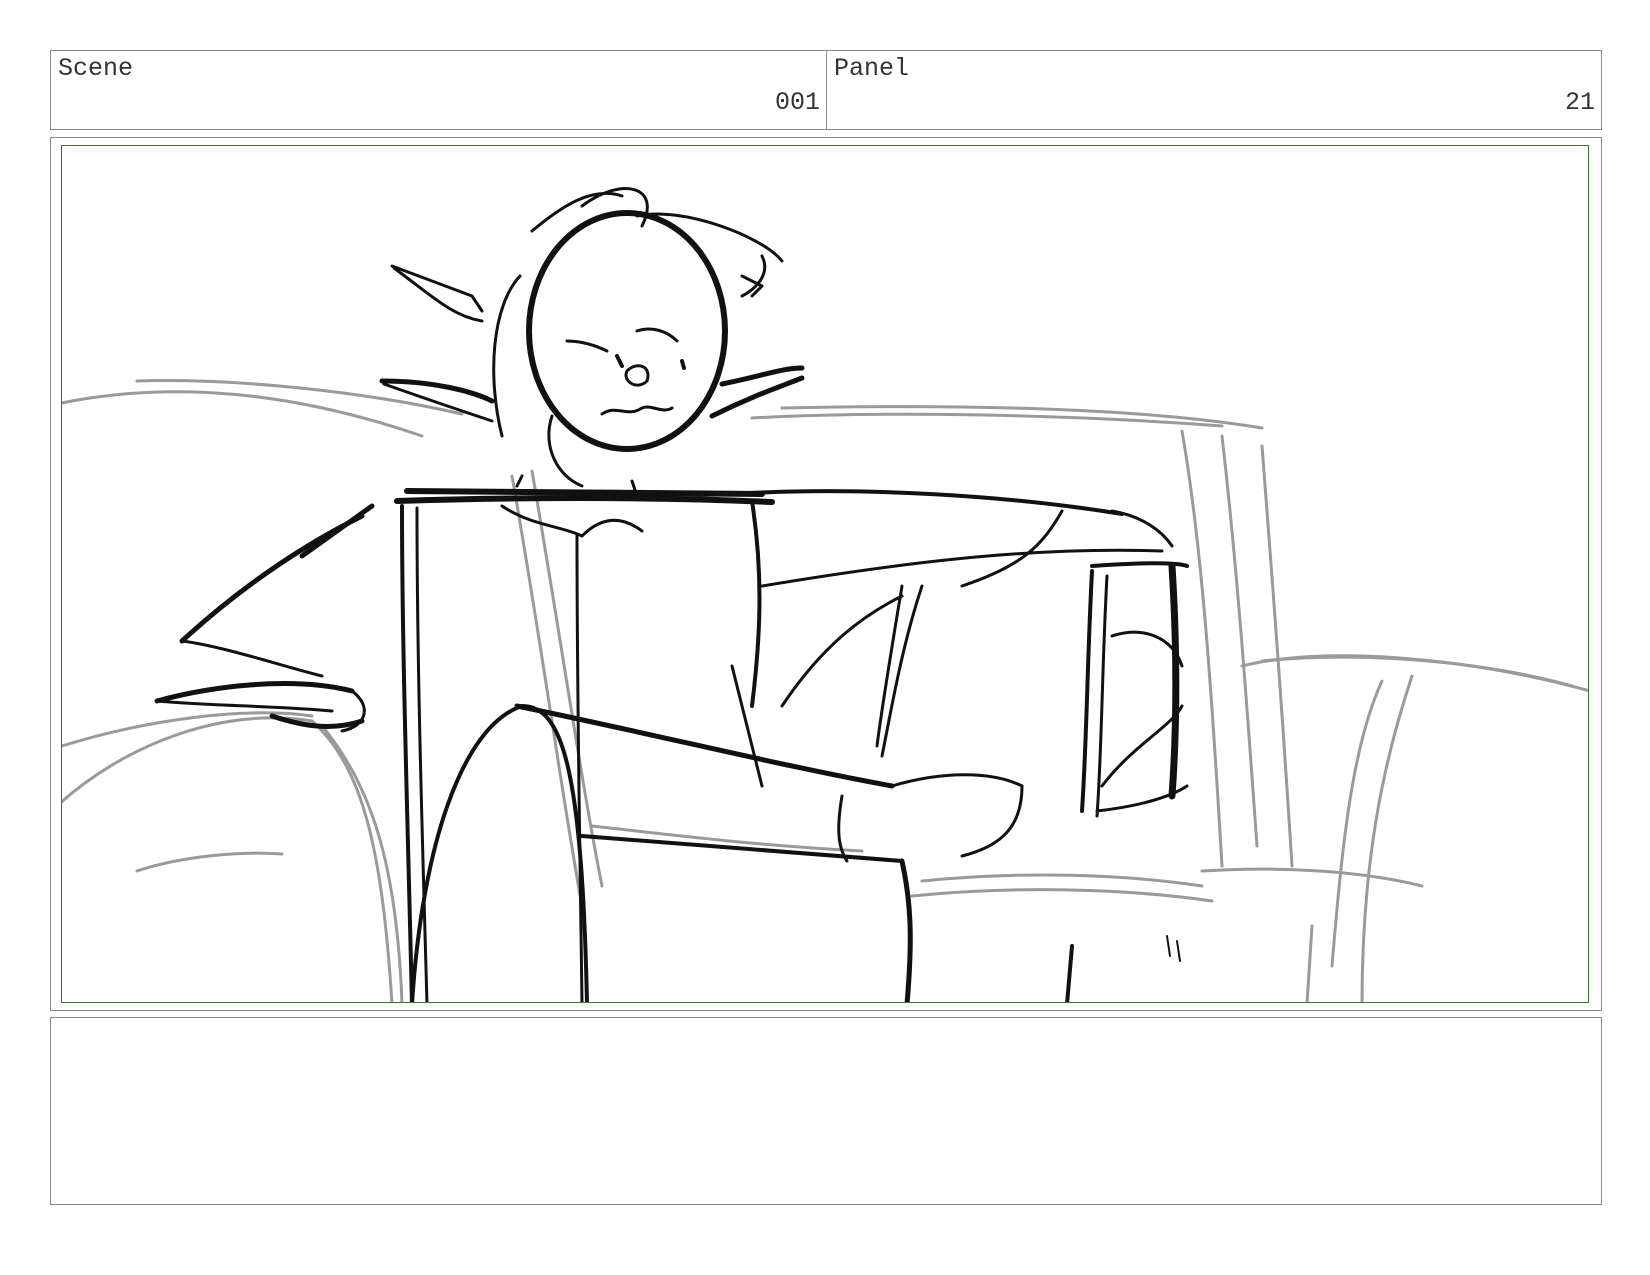  Describe the element at coordinates (96, 68) in the screenshot. I see `scene-label: Scene` at that location.